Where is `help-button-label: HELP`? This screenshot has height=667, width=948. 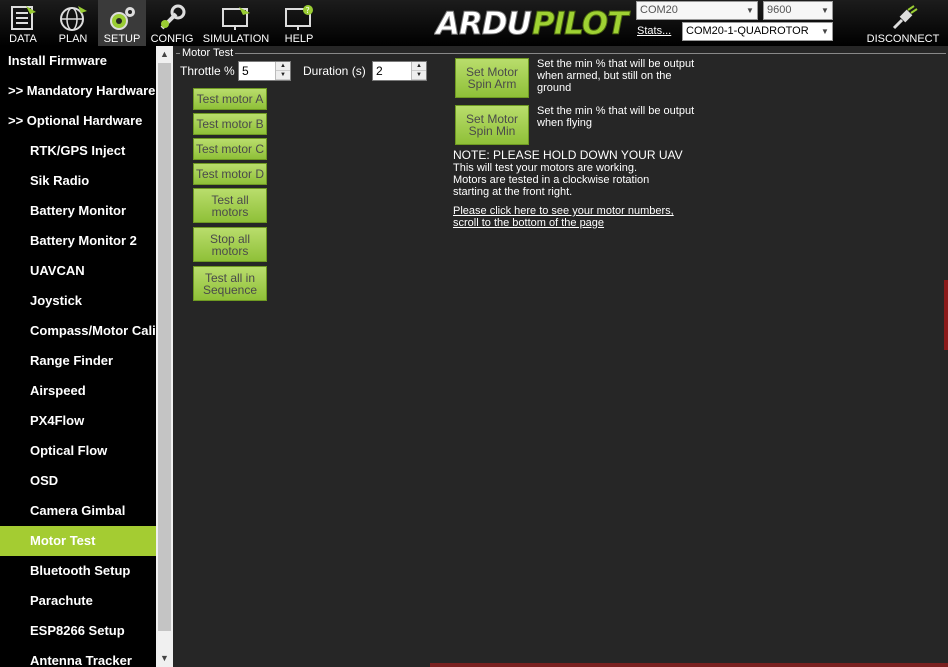 help-button-label: HELP is located at coordinates (299, 39).